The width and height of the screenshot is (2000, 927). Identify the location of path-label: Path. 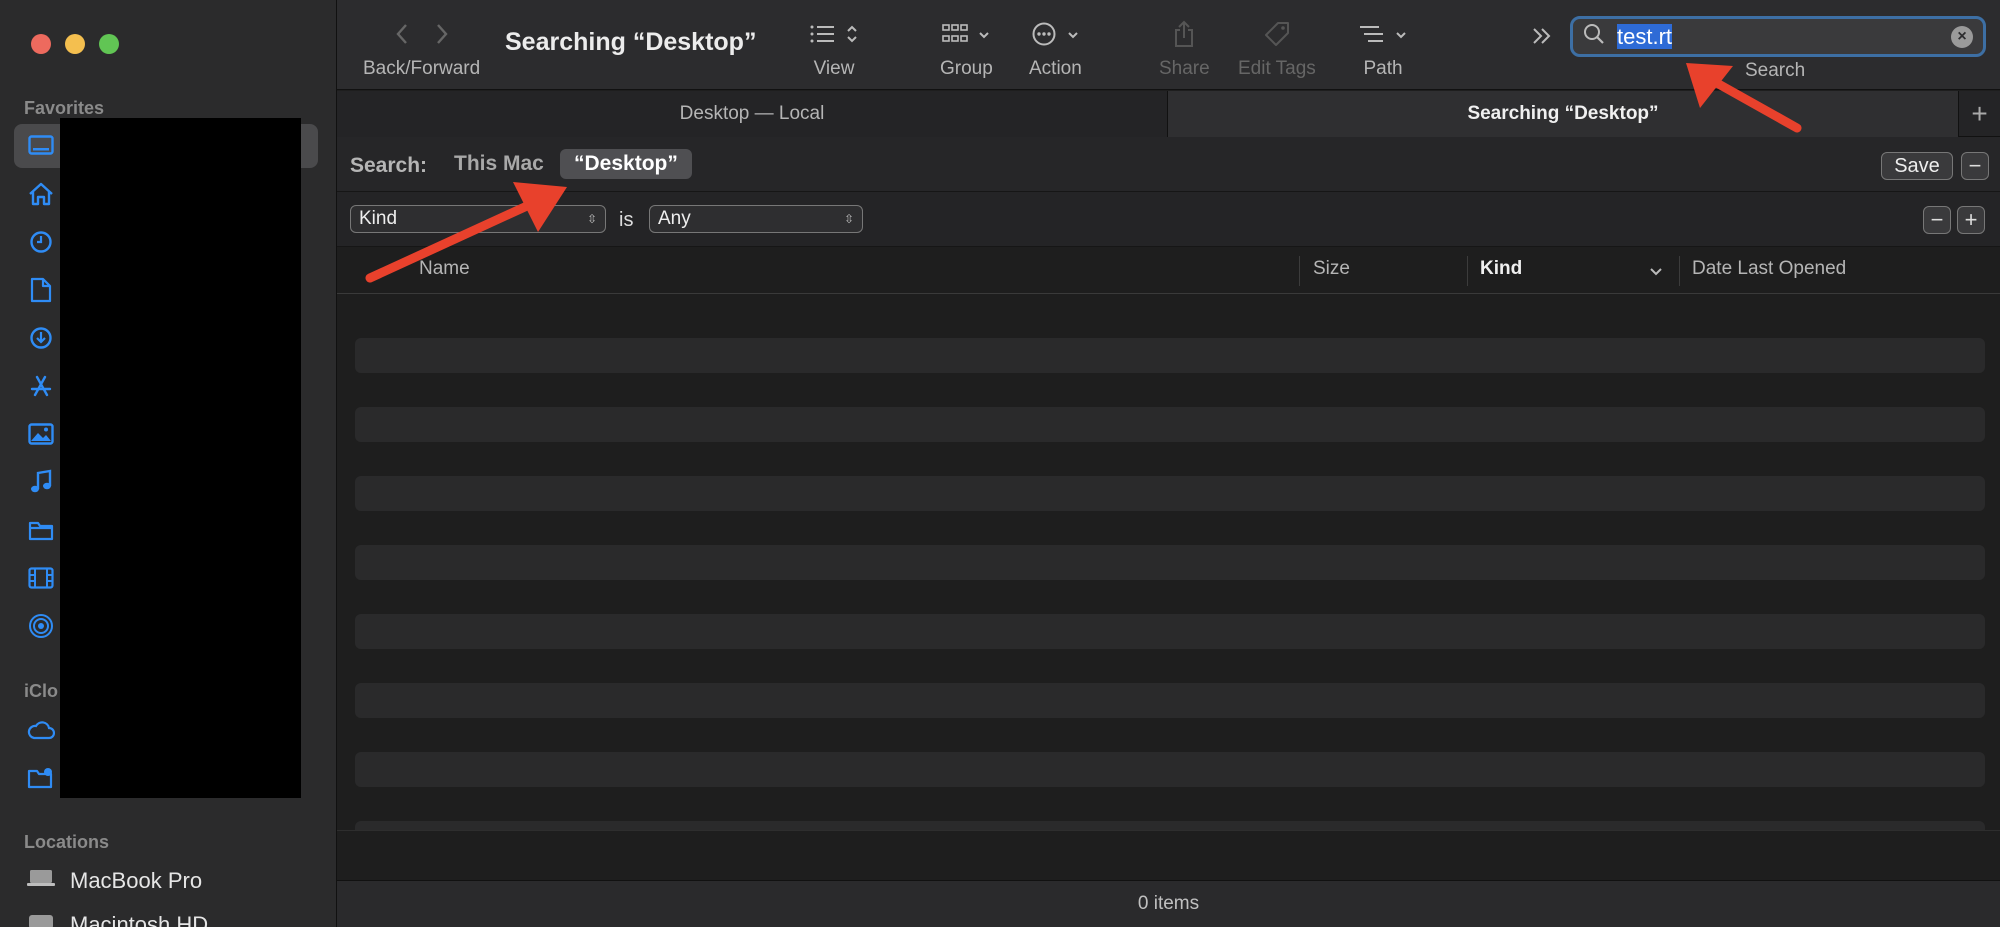
(1383, 68).